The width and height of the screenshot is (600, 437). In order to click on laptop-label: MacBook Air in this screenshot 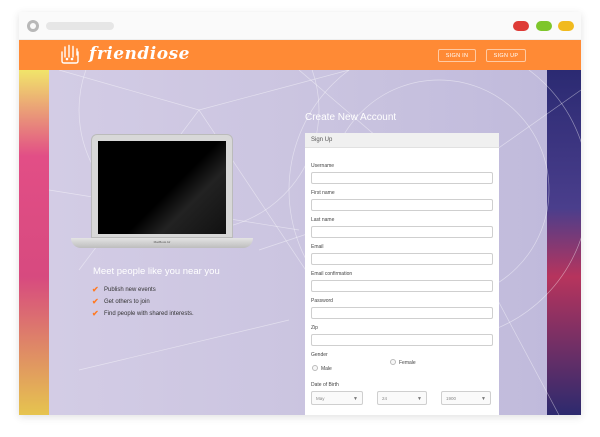, I will do `click(162, 242)`.